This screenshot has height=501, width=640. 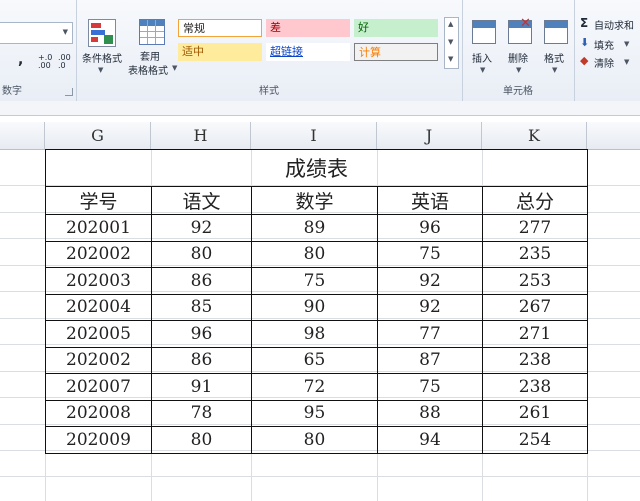 What do you see at coordinates (535, 200) in the screenshot?
I see `header-cell: 总分` at bounding box center [535, 200].